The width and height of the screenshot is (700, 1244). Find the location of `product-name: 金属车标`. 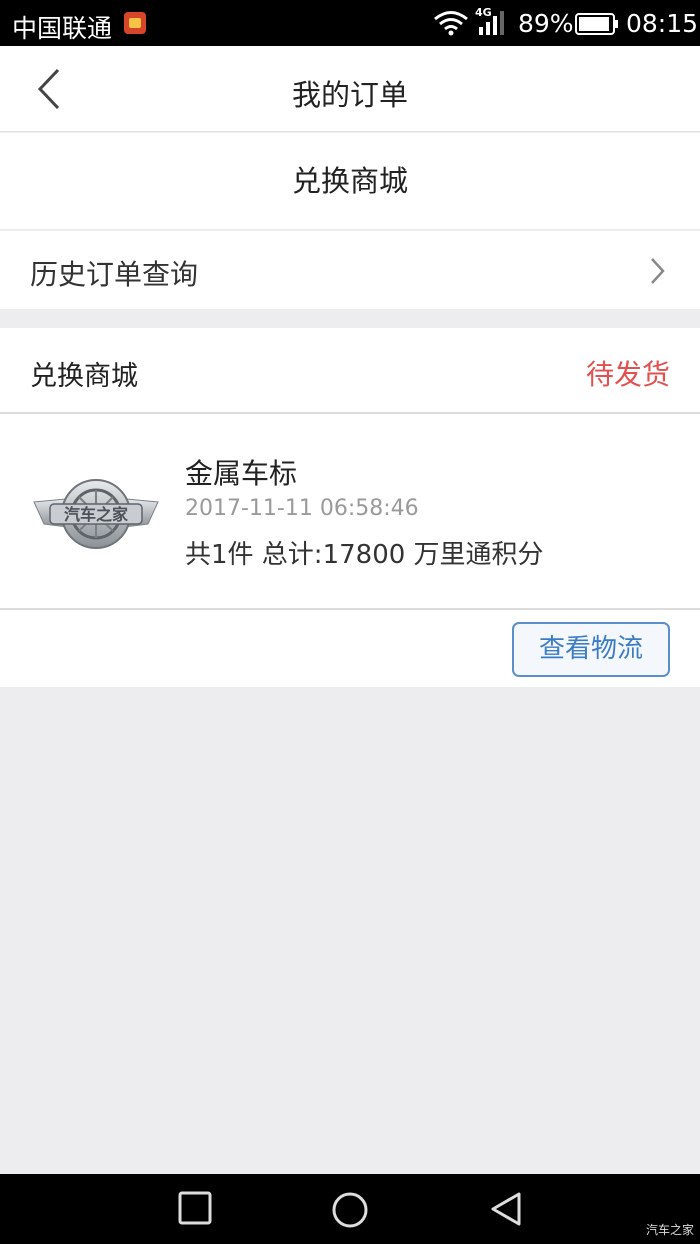

product-name: 金属车标 is located at coordinates (241, 473).